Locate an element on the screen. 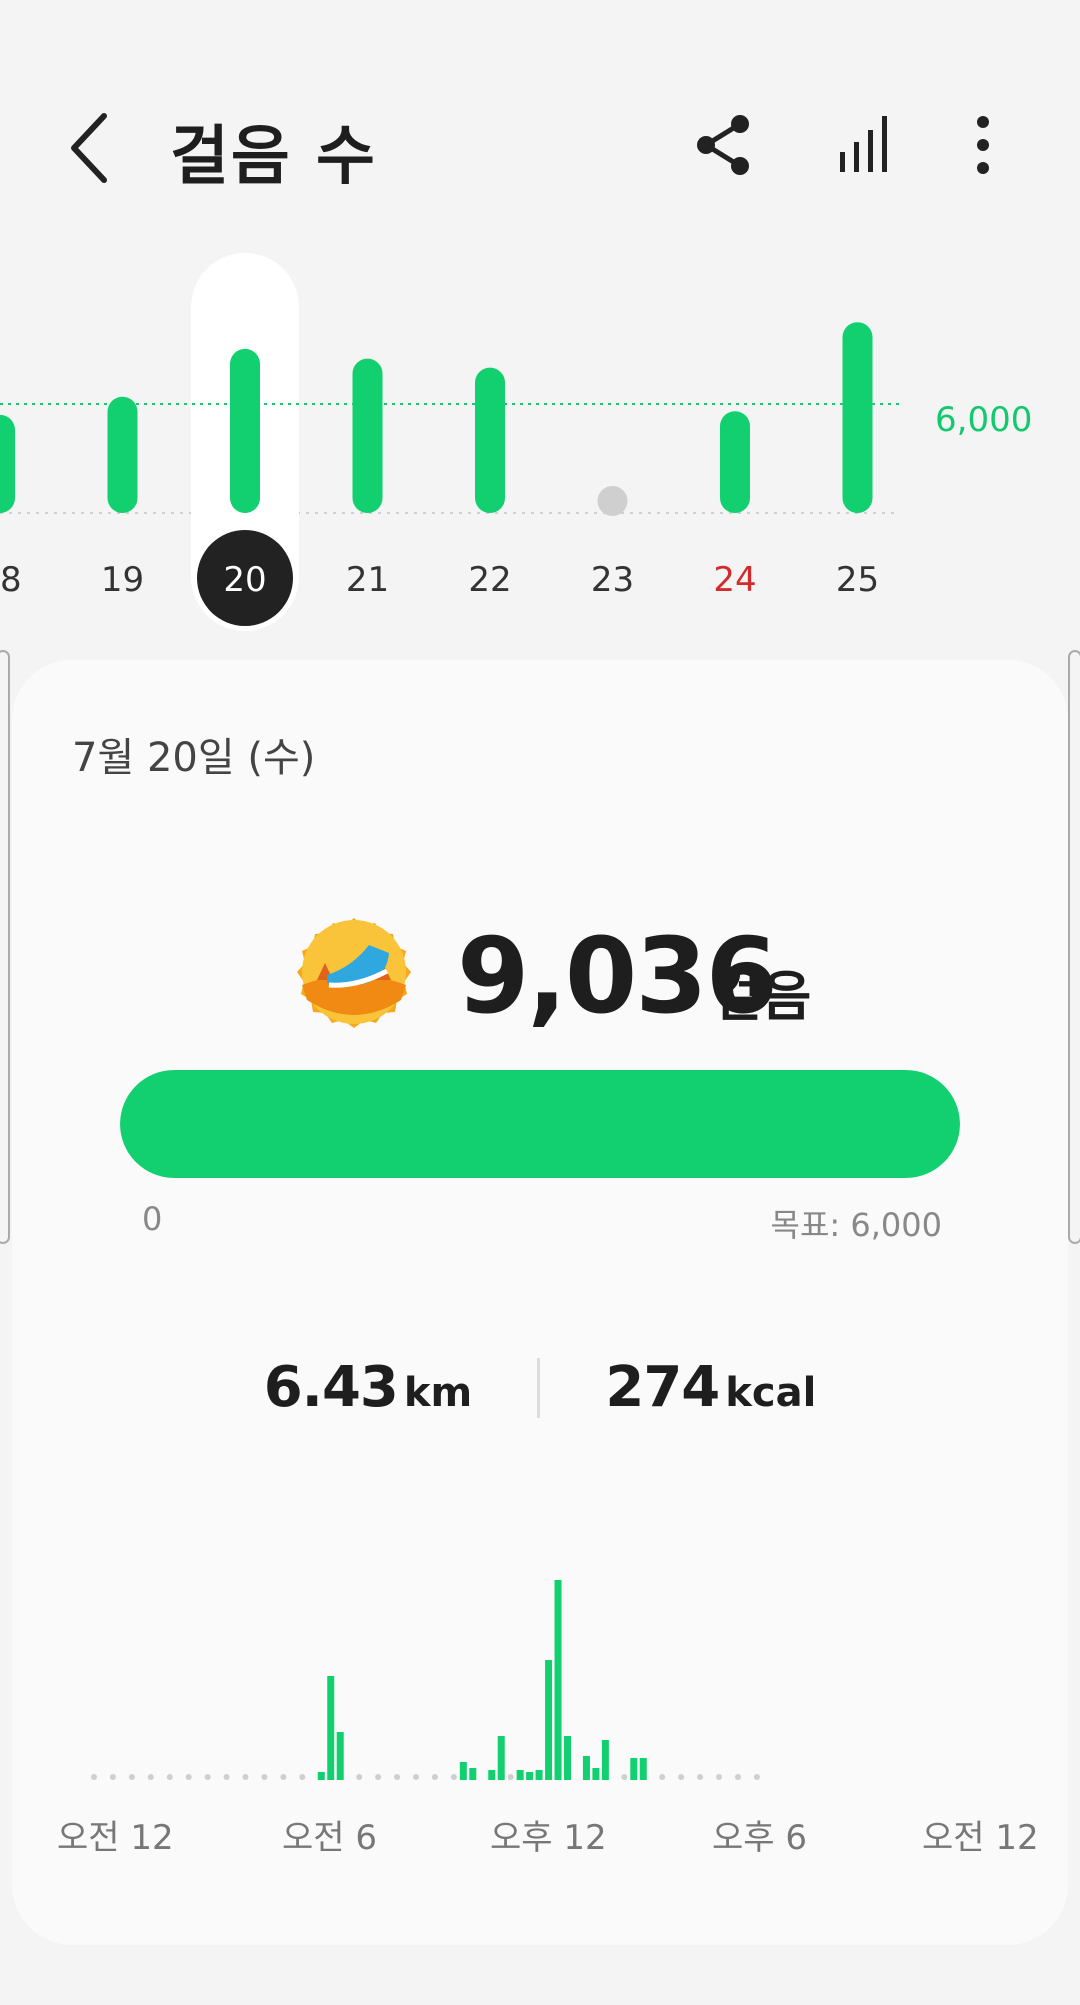  day-label-24: 24 is located at coordinates (734, 580).